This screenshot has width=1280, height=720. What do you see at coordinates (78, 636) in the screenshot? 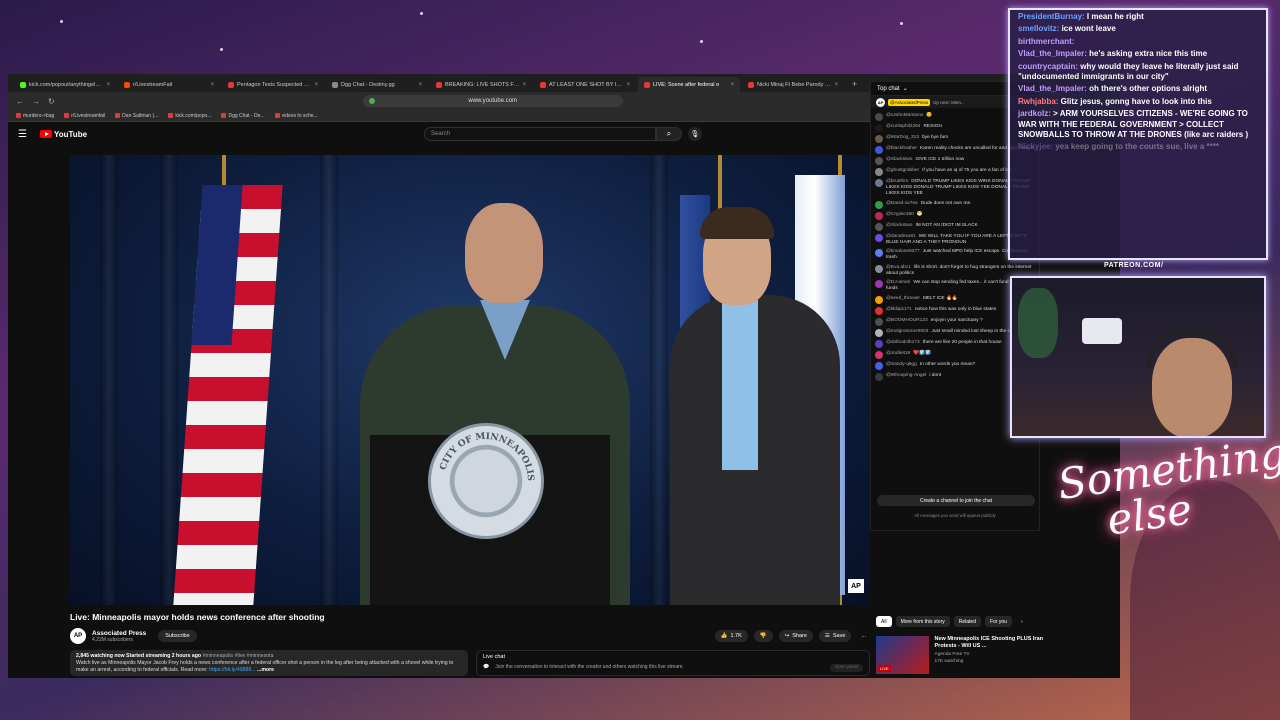
I see `channel-avatar: AP` at bounding box center [78, 636].